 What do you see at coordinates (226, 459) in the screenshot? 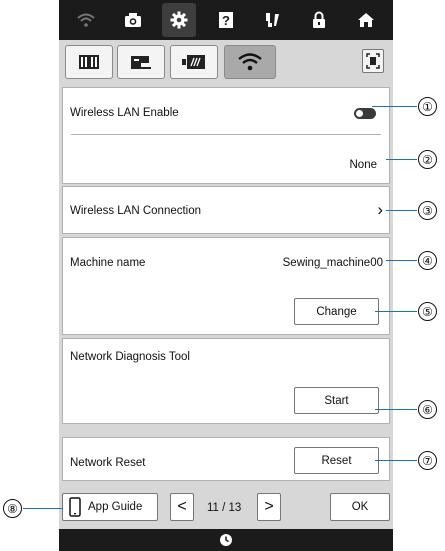
I see `network-reset-card: Network Reset Reset` at bounding box center [226, 459].